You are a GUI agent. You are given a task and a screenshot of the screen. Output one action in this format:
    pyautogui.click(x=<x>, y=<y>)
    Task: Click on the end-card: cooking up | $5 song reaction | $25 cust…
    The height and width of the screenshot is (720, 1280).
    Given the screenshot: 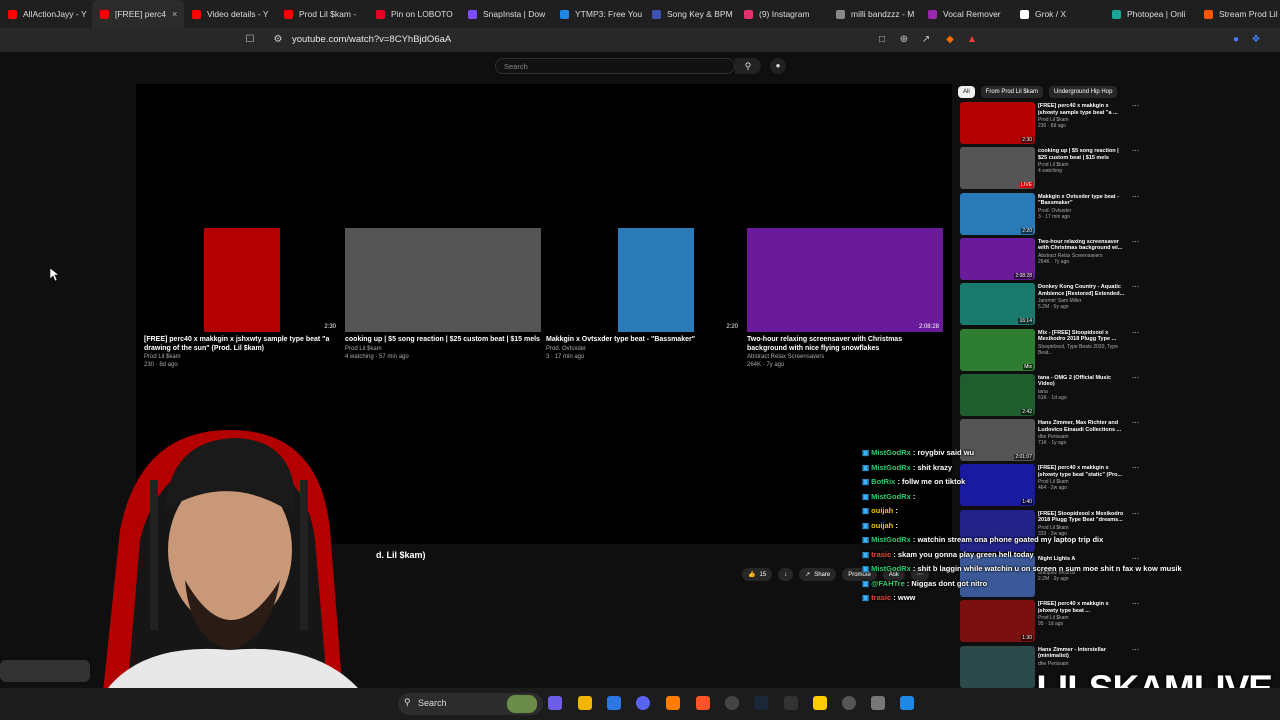 What is the action you would take?
    pyautogui.click(x=443, y=292)
    